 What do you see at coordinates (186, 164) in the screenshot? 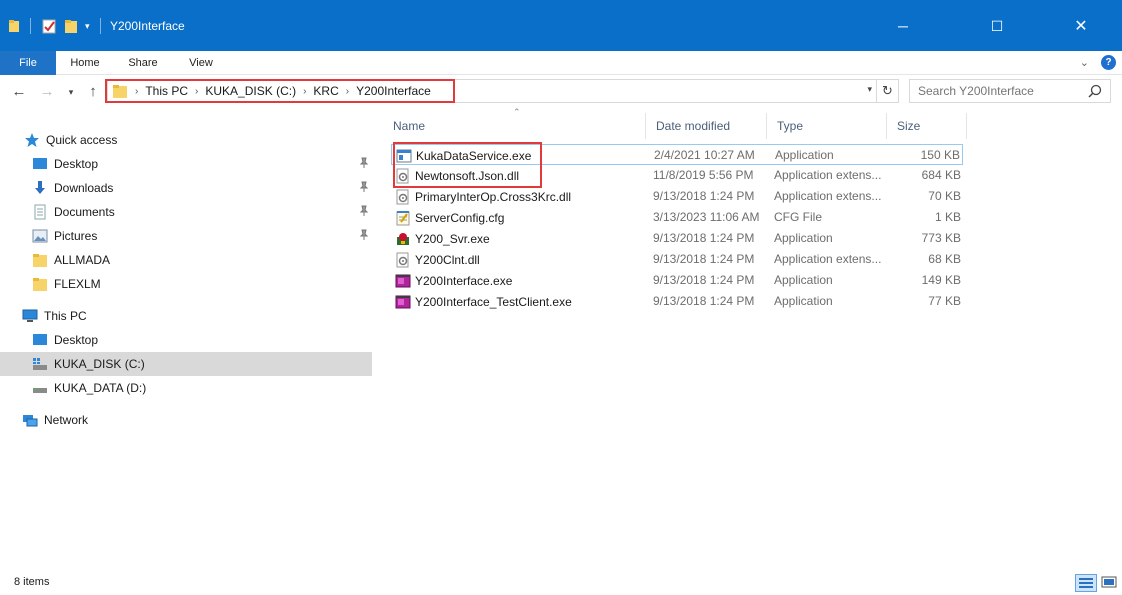
I see `nav-quick-desktop: Desktop` at bounding box center [186, 164].